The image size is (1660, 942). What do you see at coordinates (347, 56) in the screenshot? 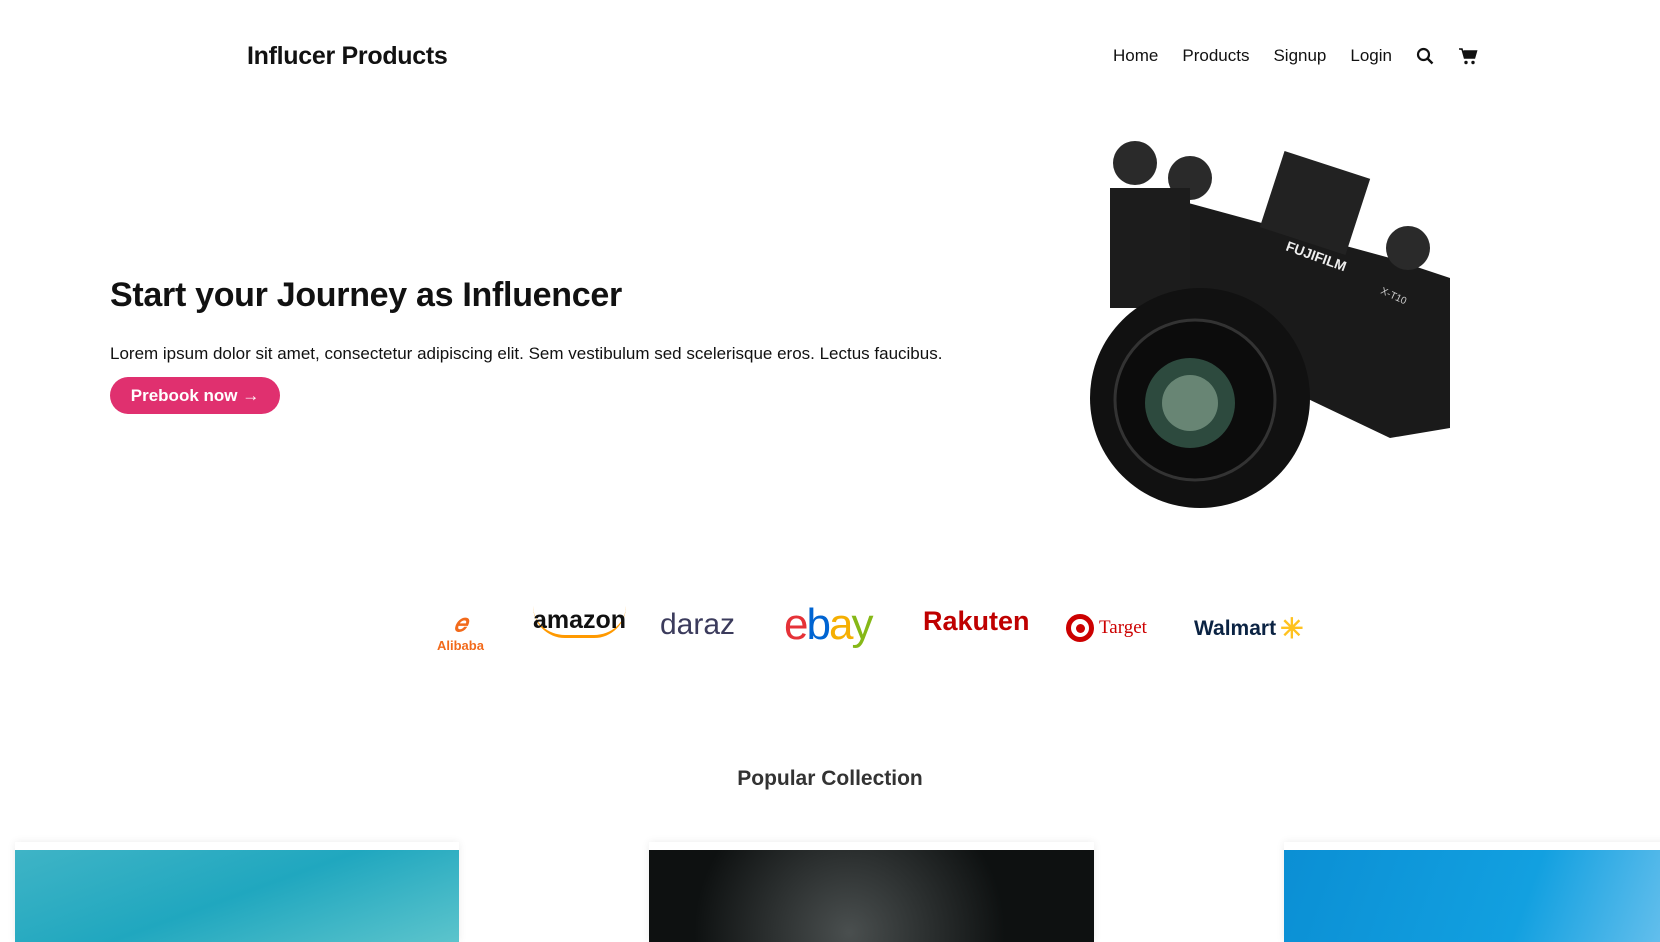
I see `site-logo: Influcer Products` at bounding box center [347, 56].